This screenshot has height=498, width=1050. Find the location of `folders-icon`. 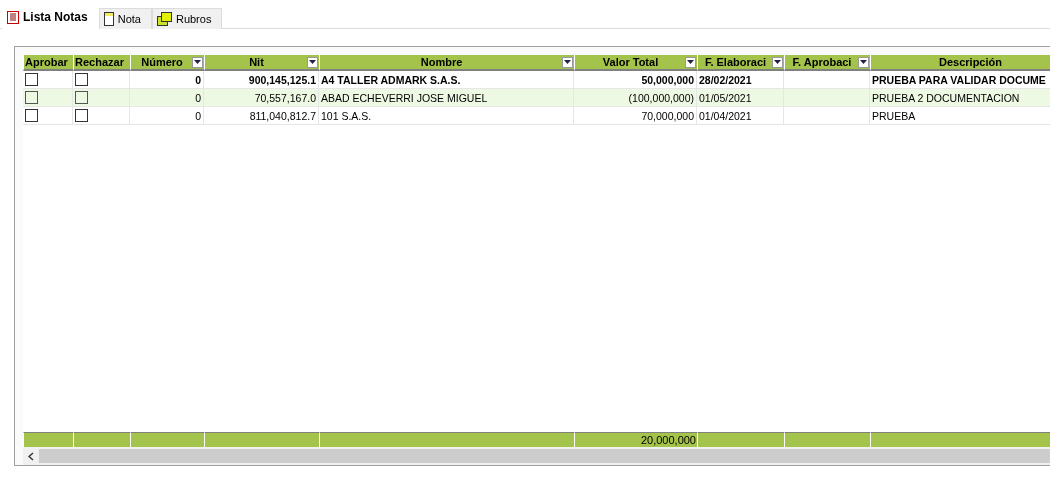

folders-icon is located at coordinates (164, 19).